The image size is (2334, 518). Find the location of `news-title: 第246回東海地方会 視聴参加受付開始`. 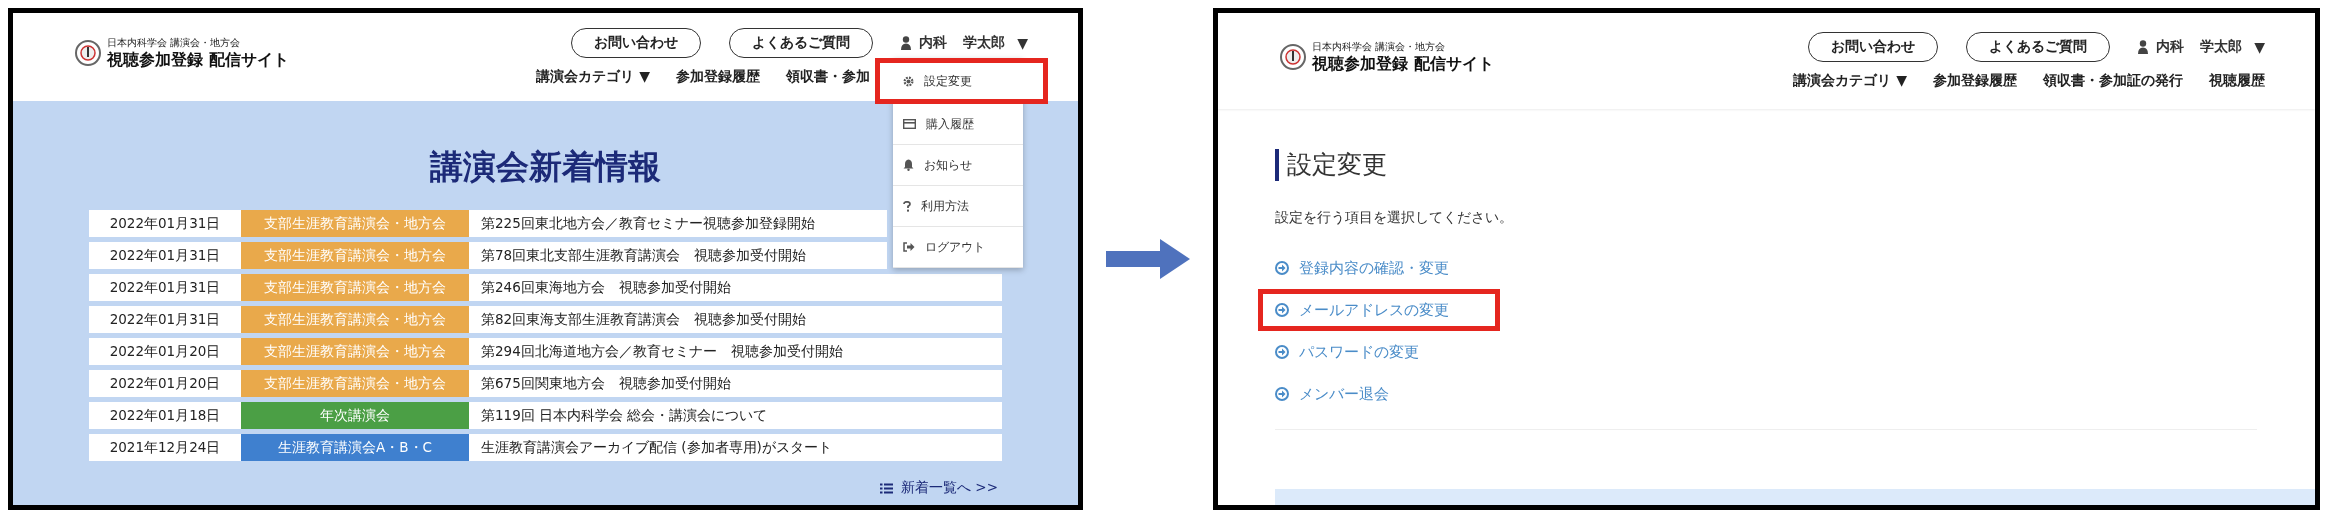

news-title: 第246回東海地方会 視聴参加受付開始 is located at coordinates (606, 287).